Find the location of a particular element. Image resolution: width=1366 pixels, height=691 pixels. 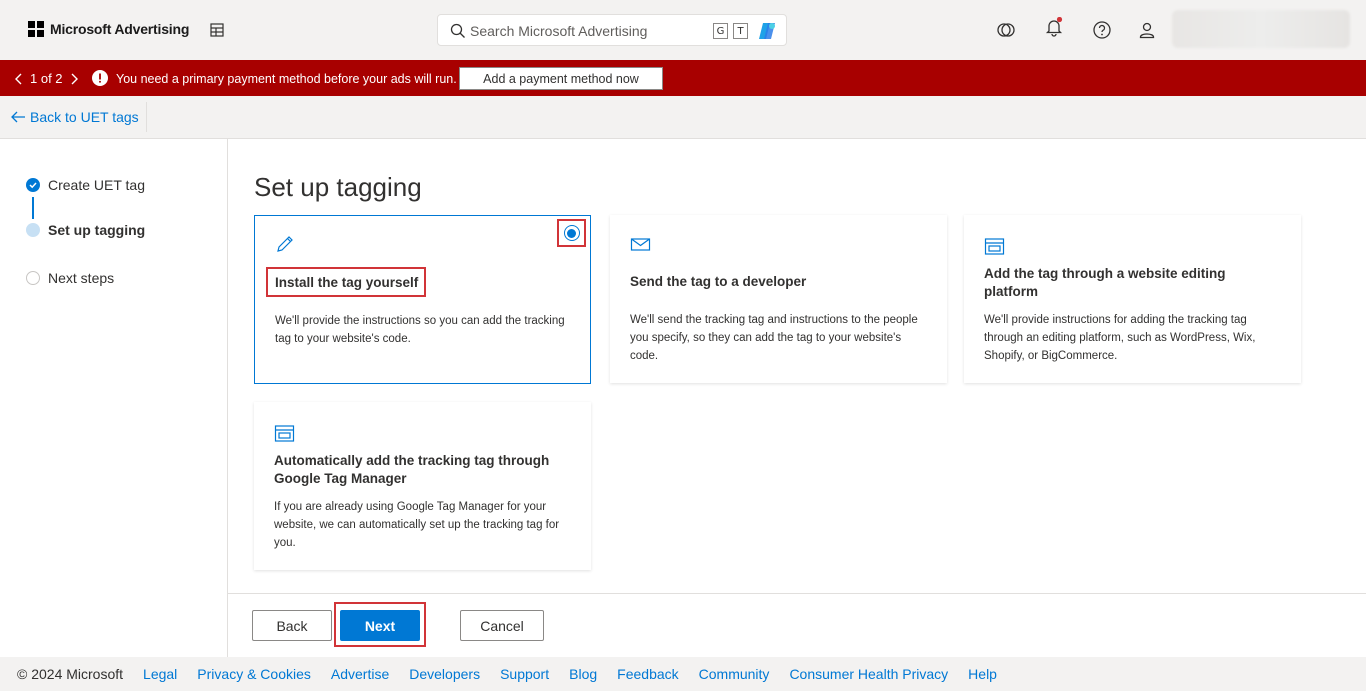

option-title: Send the tag to a developer is located at coordinates (718, 281).